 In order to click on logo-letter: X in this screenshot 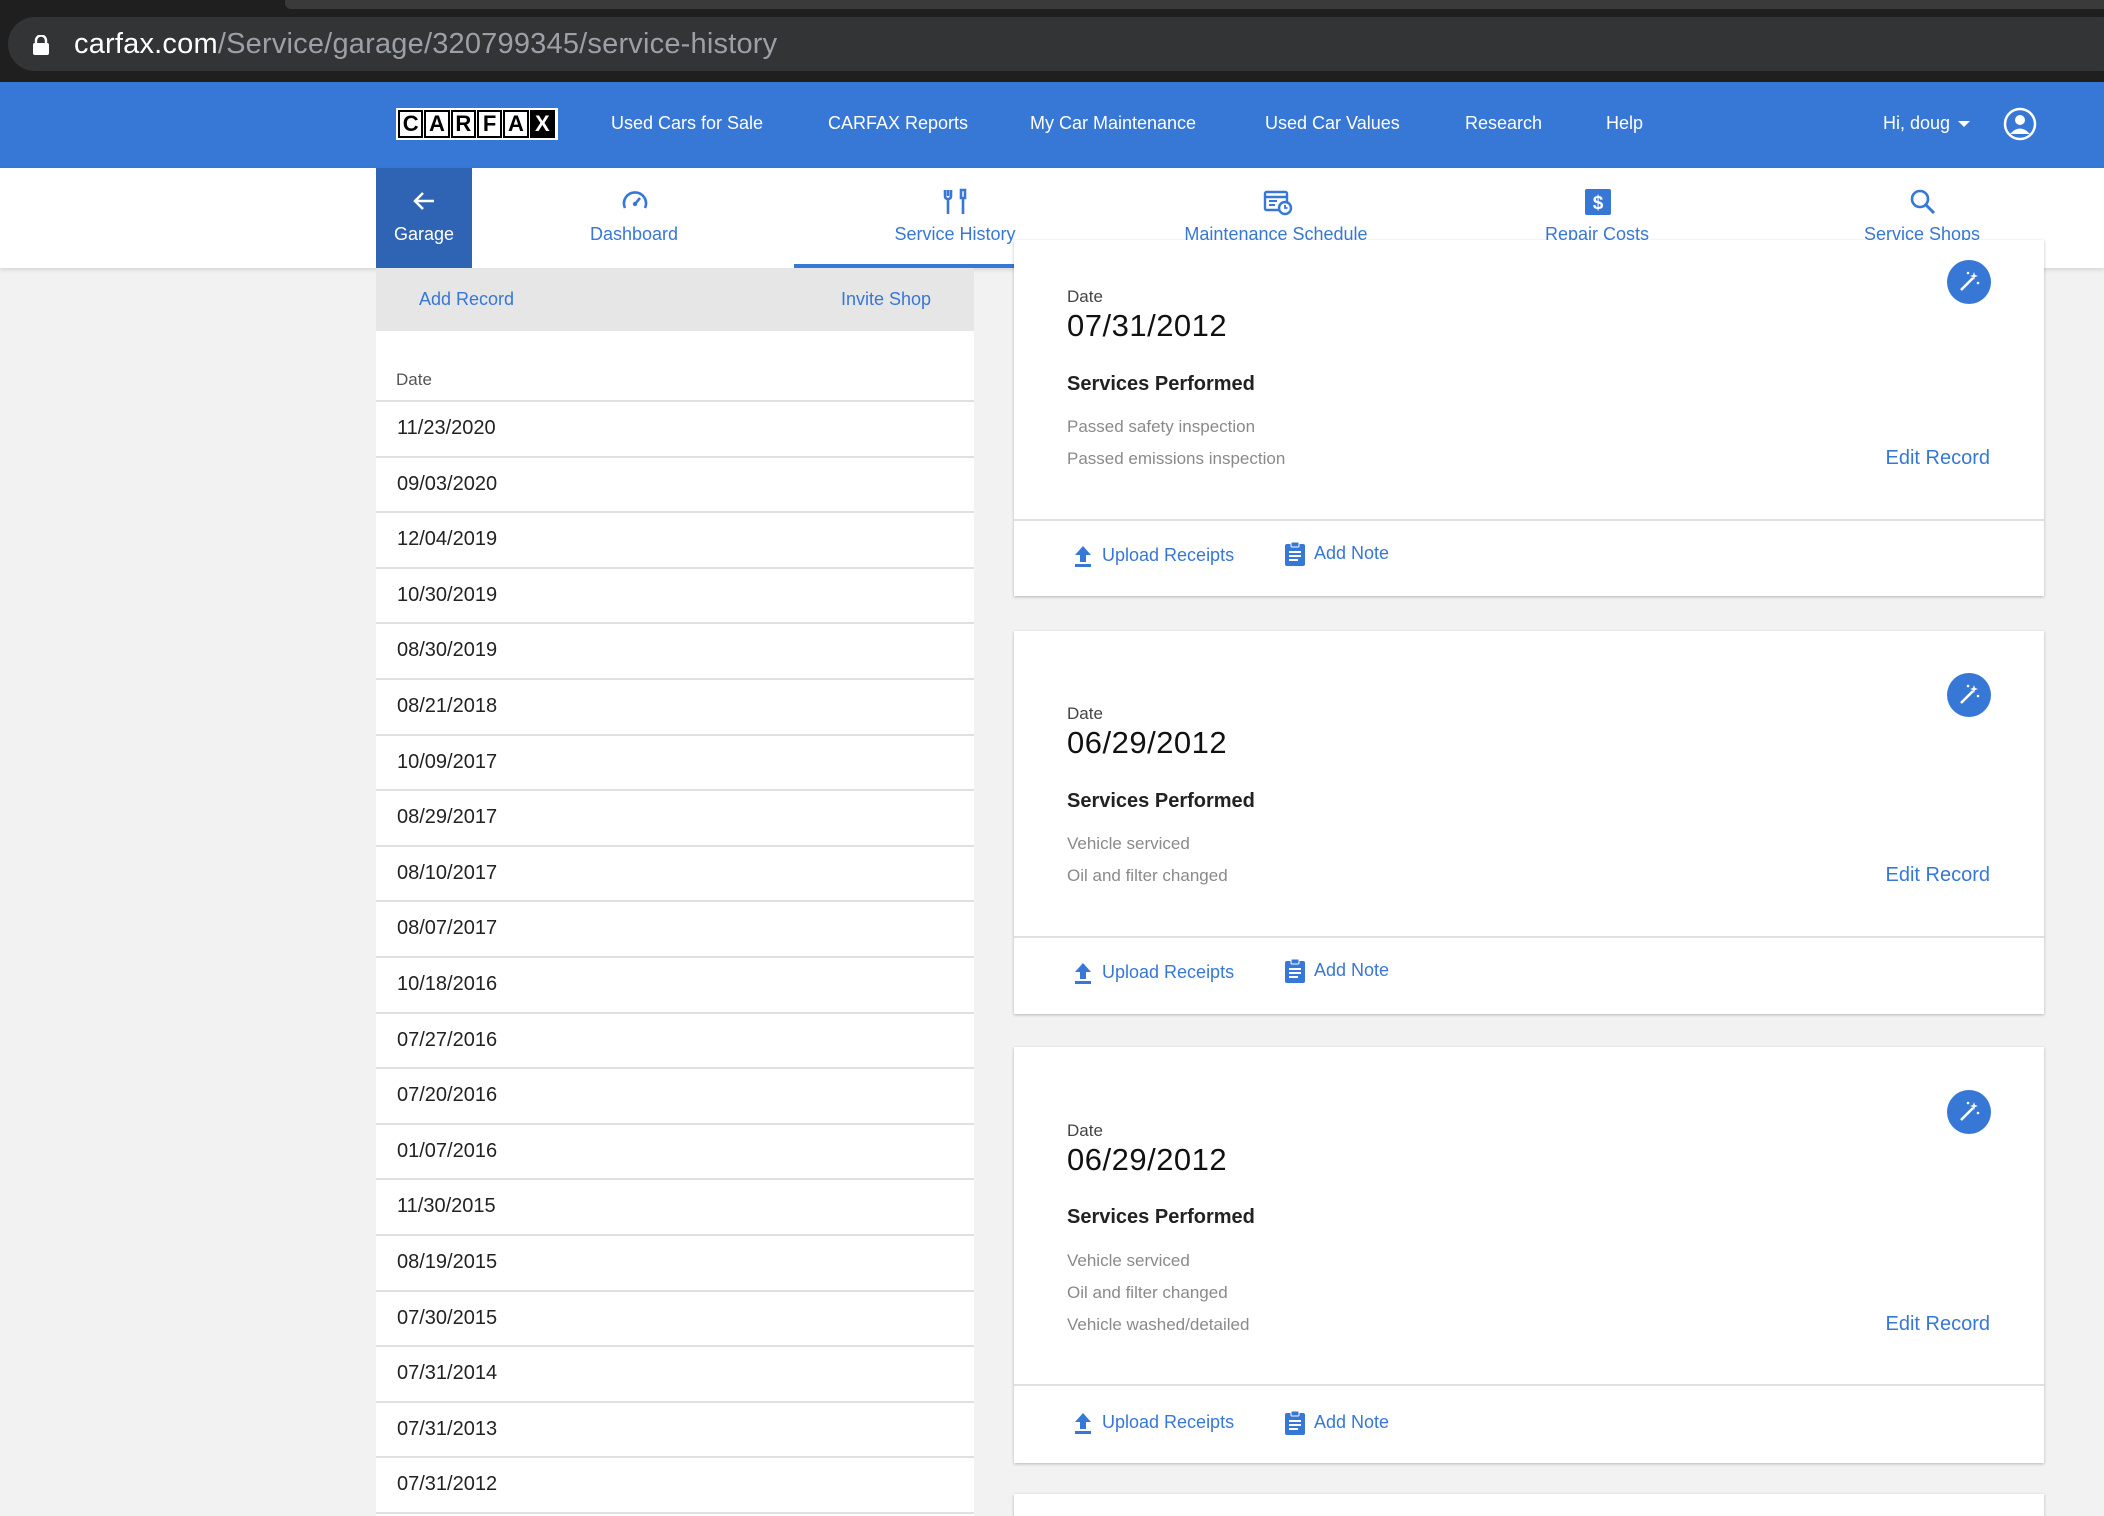, I will do `click(542, 124)`.